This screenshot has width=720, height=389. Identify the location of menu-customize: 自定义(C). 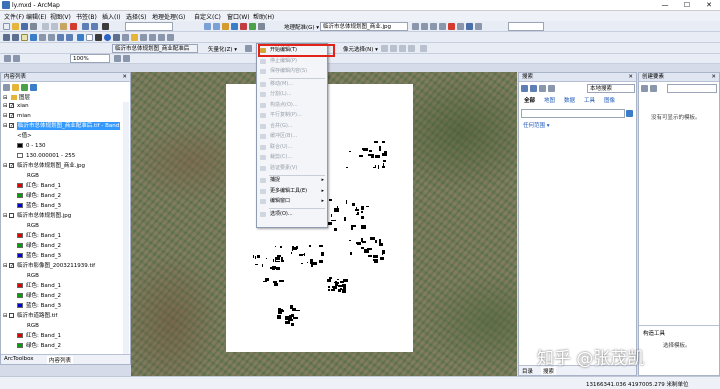
(207, 16).